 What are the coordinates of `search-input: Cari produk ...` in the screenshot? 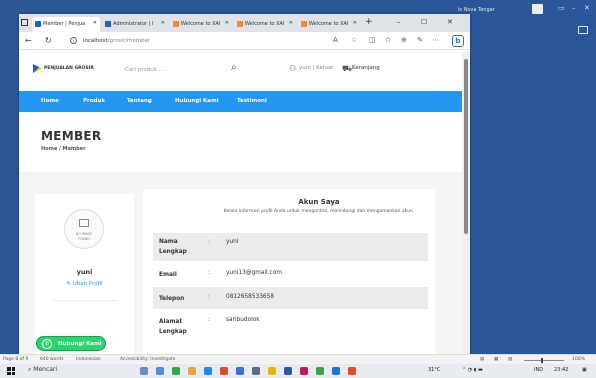 It's located at (184, 70).